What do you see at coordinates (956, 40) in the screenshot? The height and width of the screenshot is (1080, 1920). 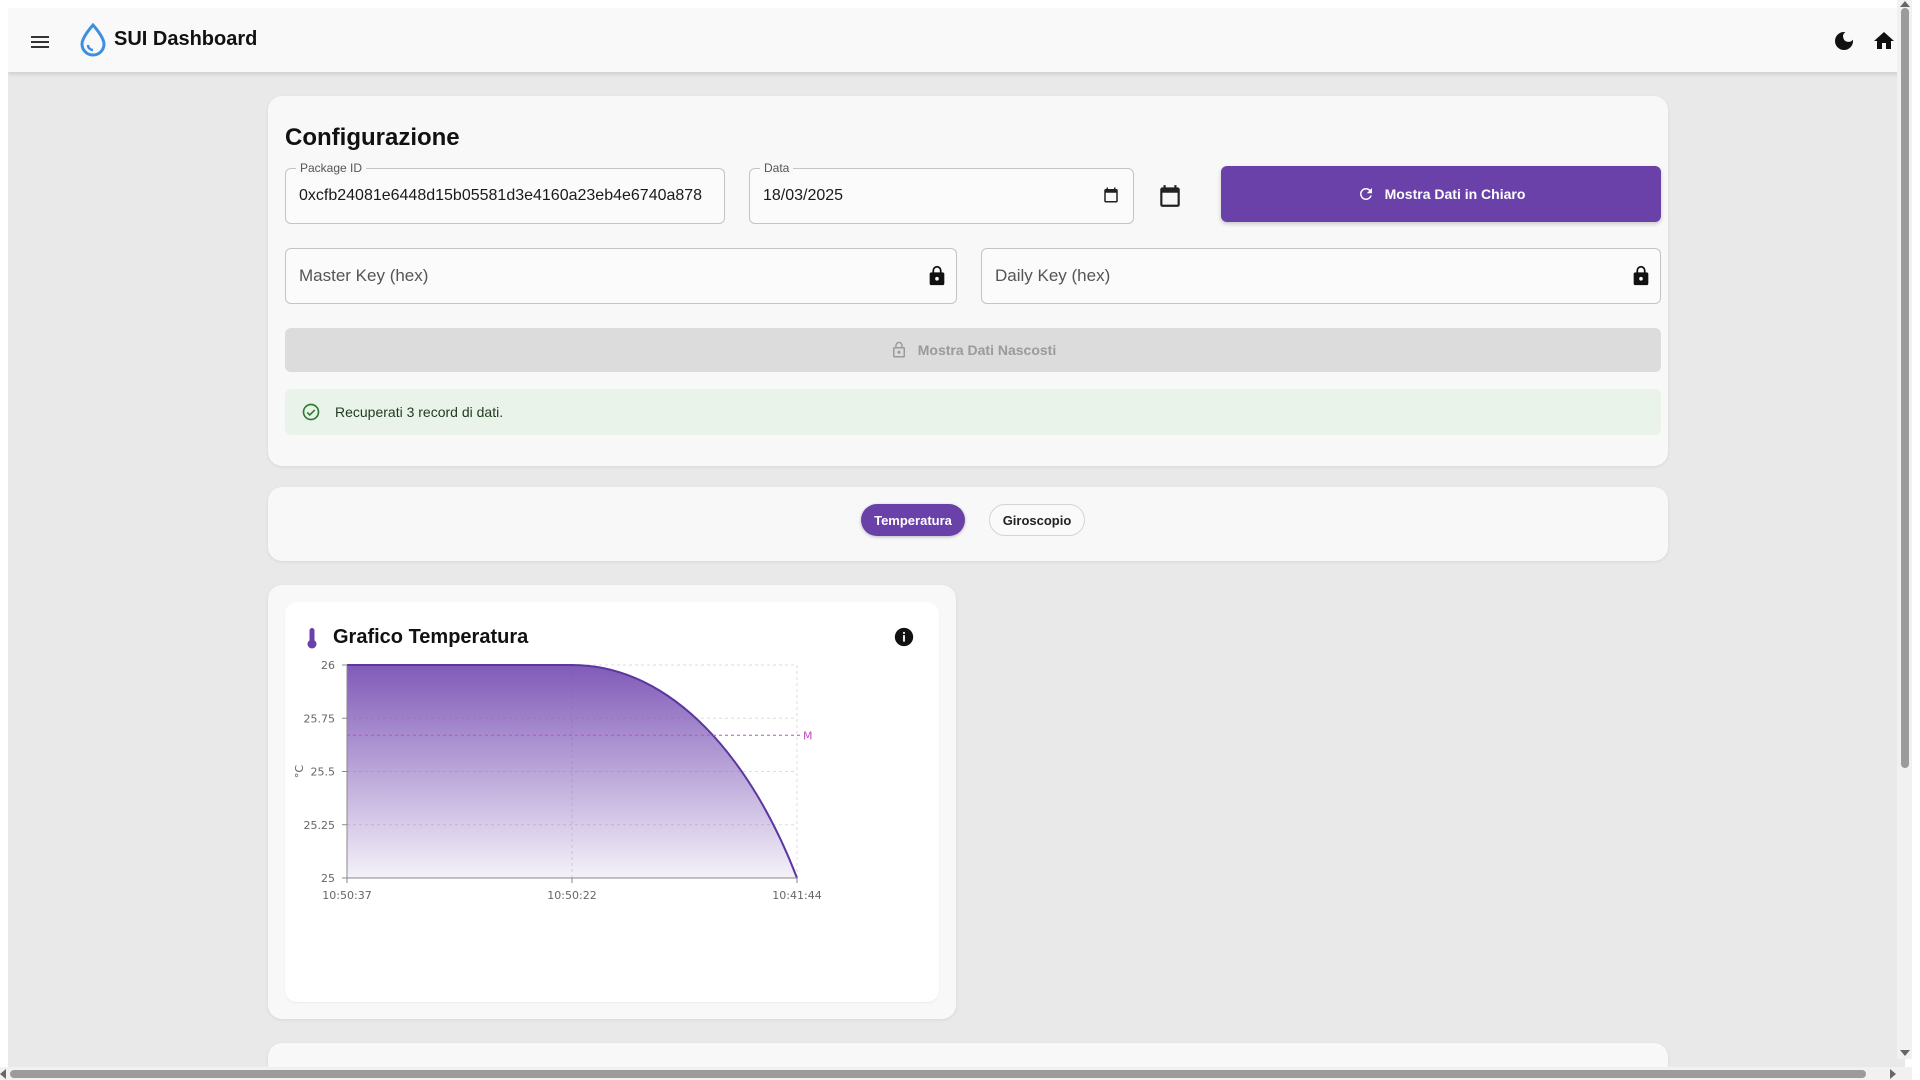 I see `app-bar: SUI Dashboard` at bounding box center [956, 40].